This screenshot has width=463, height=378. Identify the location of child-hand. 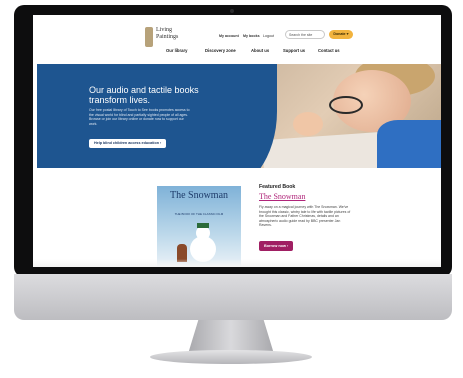
(308, 124).